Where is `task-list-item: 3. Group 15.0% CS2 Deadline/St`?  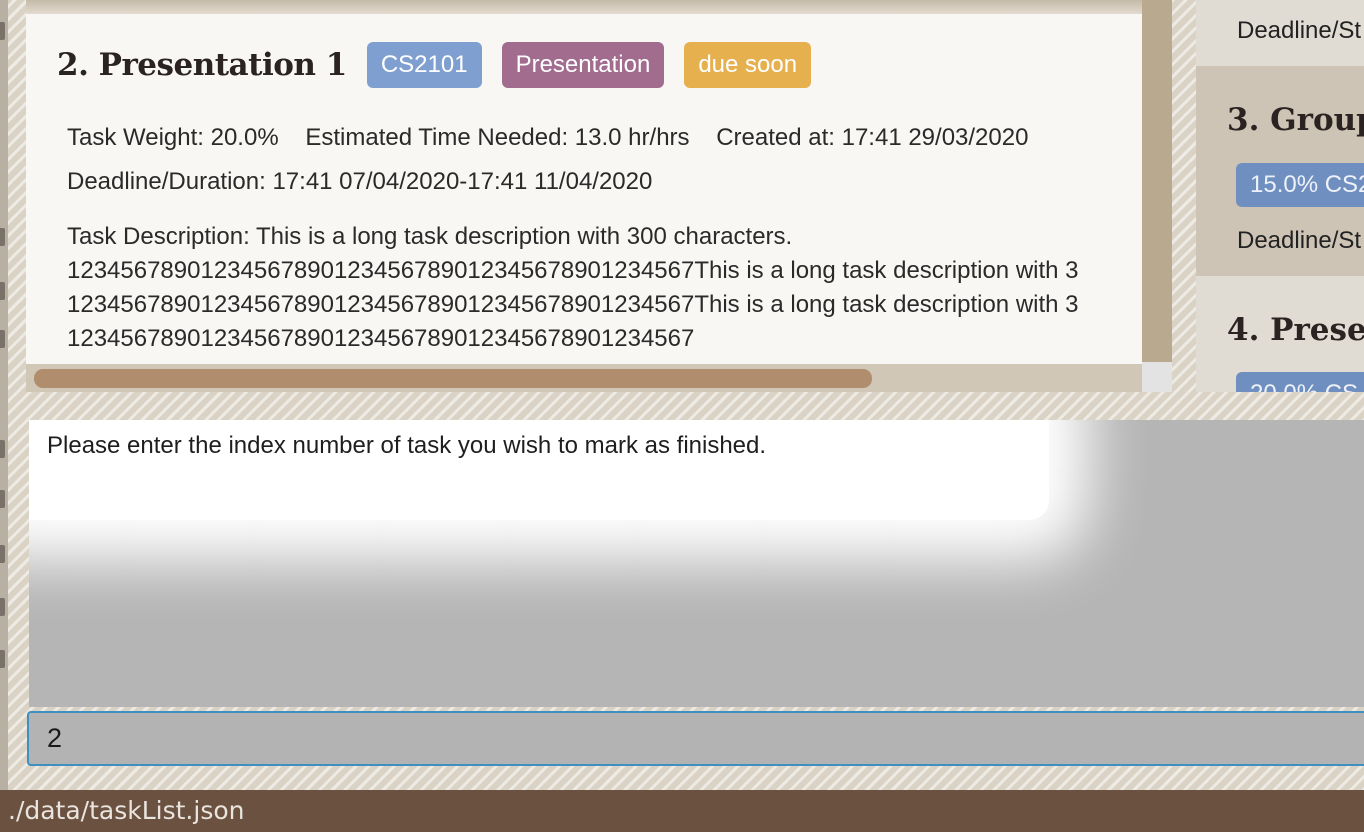
task-list-item: 3. Group 15.0% CS2 Deadline/St is located at coordinates (1280, 171).